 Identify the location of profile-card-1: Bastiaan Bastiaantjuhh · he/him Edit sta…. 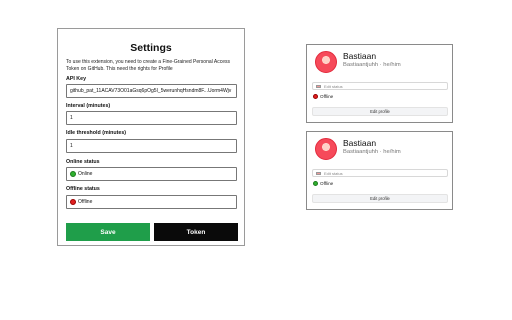
(379, 83).